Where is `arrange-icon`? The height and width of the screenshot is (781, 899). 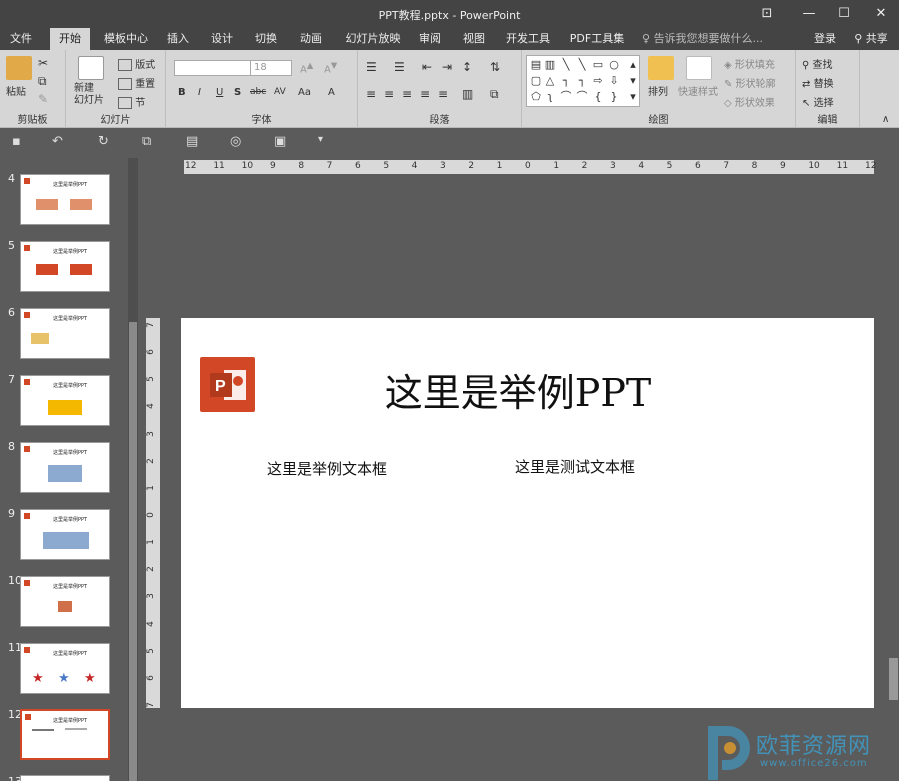 arrange-icon is located at coordinates (661, 68).